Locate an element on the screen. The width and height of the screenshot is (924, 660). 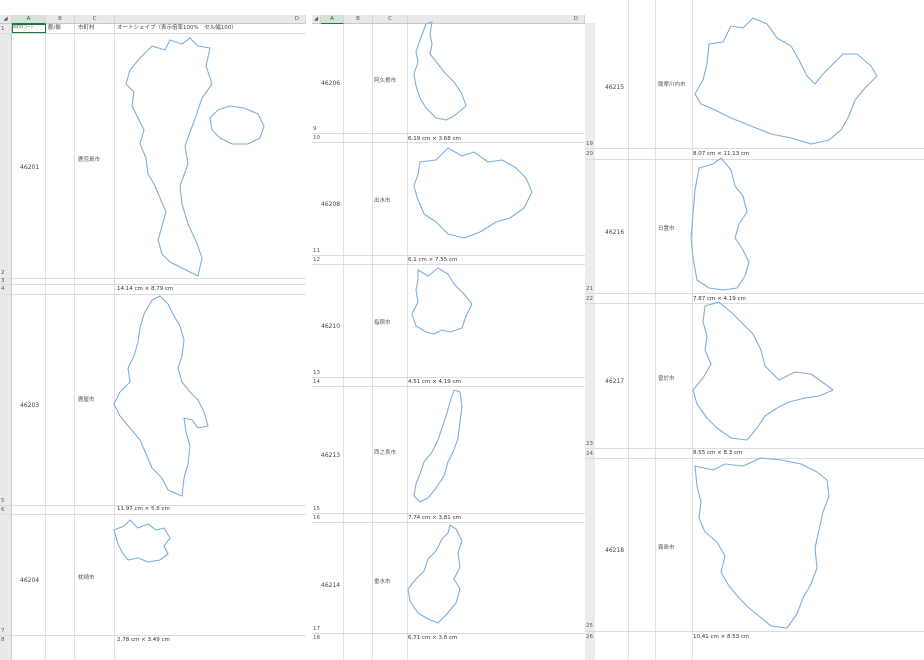
shape-size-caption: 4.51 cm × 4.19 cm is located at coordinates (434, 382).